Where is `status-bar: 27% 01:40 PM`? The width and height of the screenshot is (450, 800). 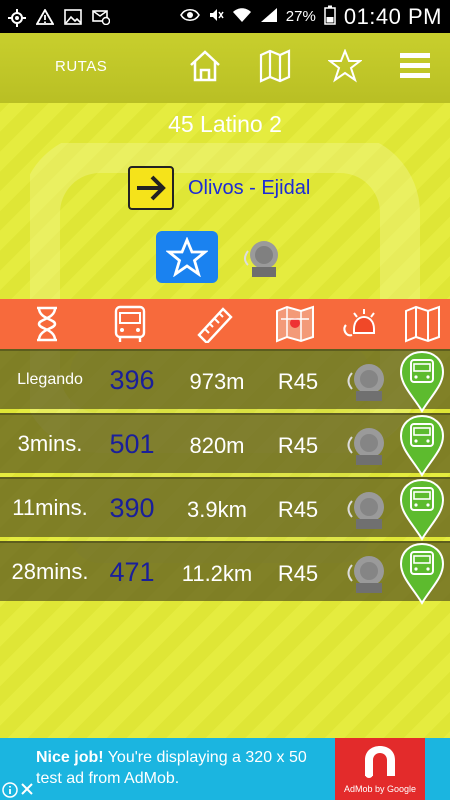
status-bar: 27% 01:40 PM is located at coordinates (225, 16).